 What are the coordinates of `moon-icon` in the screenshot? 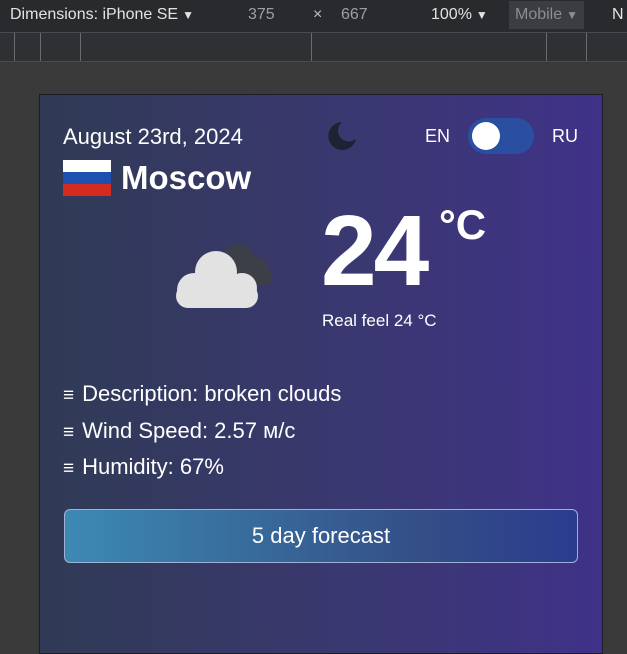 It's located at (342, 136).